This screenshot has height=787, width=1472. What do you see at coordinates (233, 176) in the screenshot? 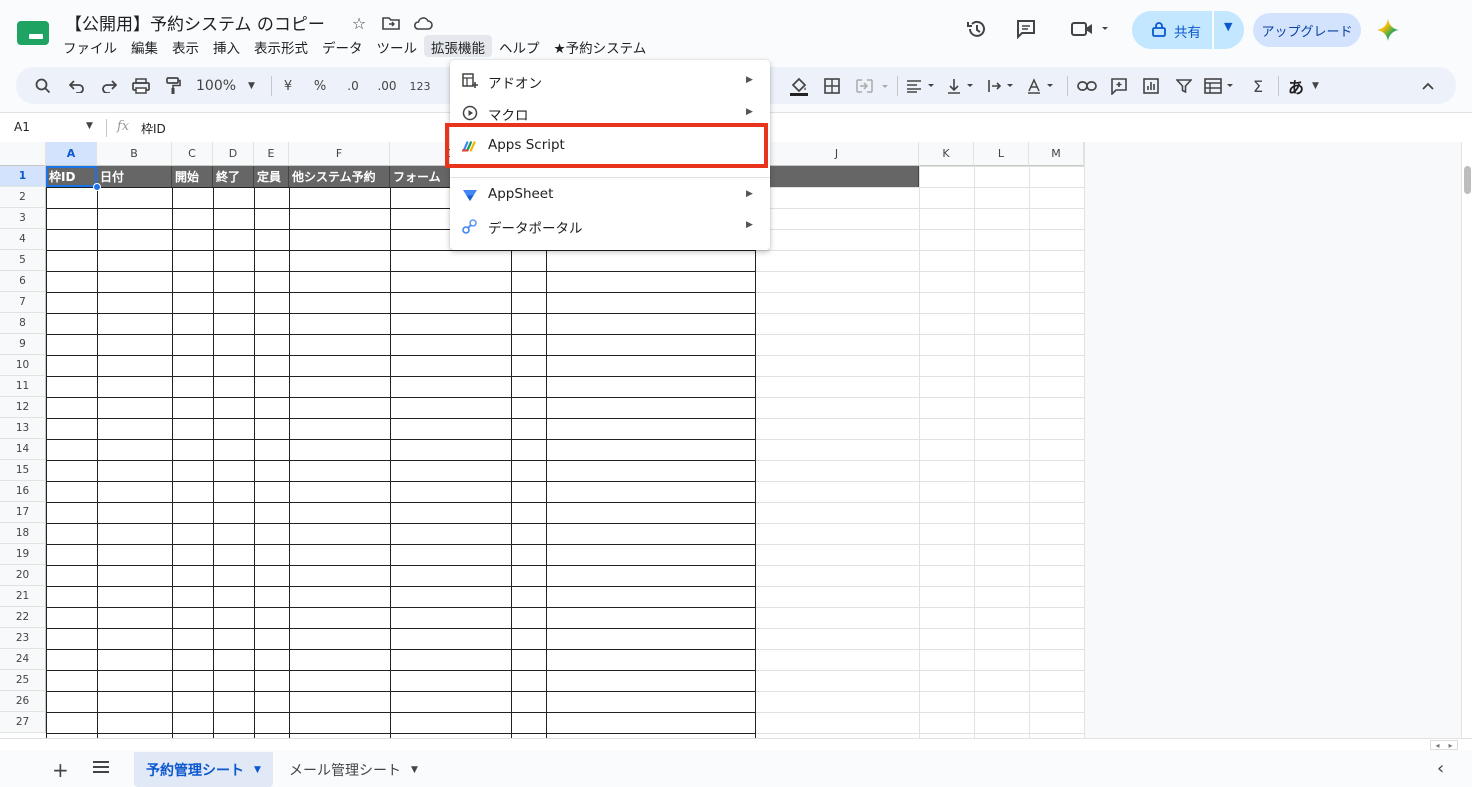
I see `header-cell-d: 終了` at bounding box center [233, 176].